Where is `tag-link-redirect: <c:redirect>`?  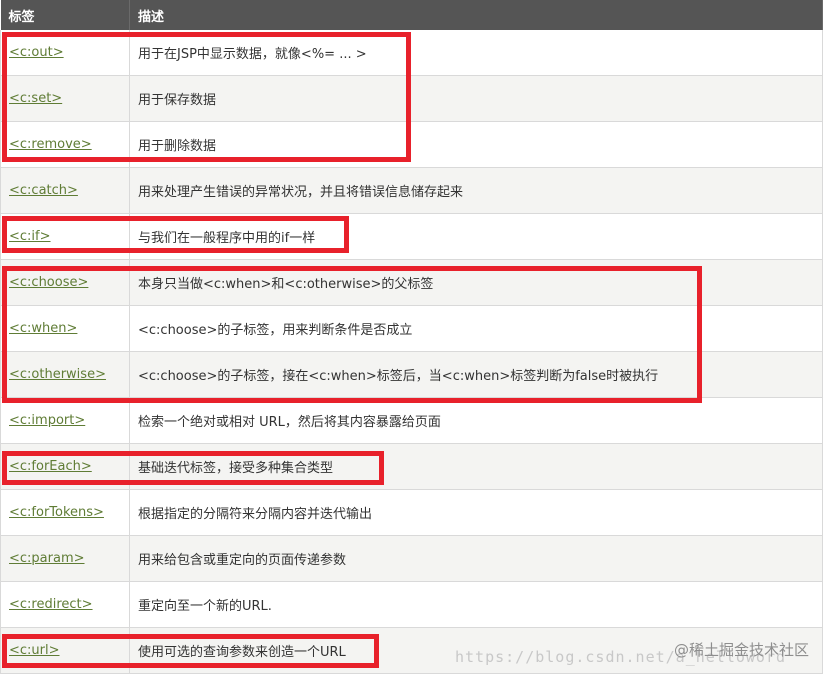 tag-link-redirect: <c:redirect> is located at coordinates (51, 604).